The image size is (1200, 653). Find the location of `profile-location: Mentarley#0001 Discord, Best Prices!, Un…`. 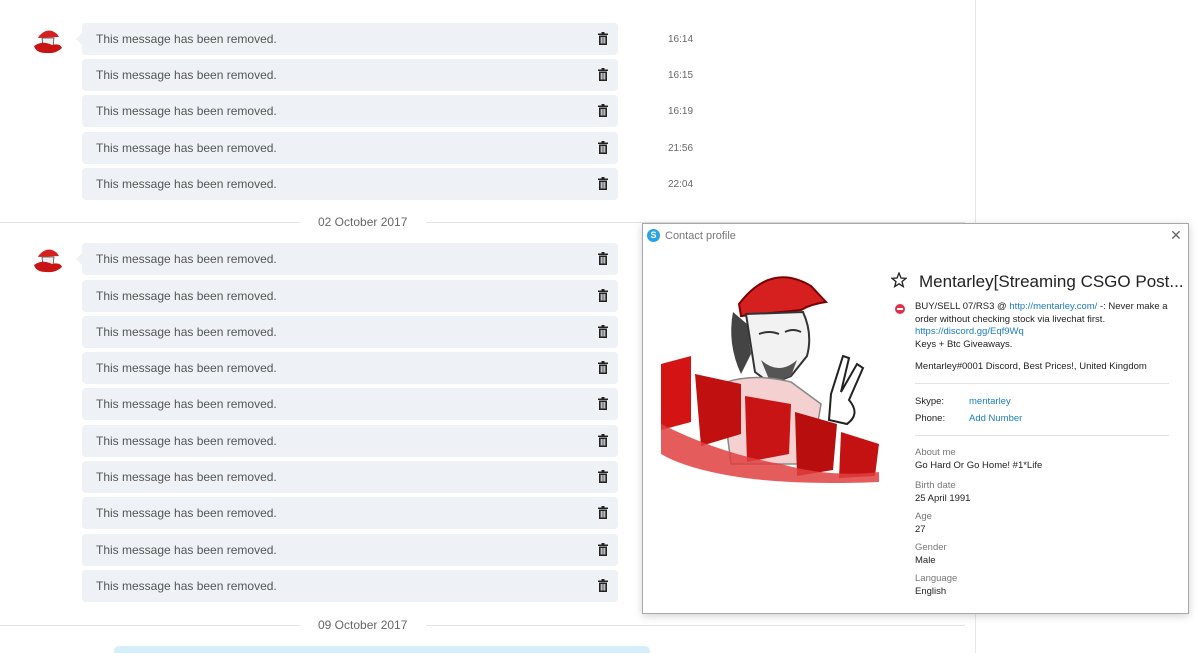

profile-location: Mentarley#0001 Discord, Best Prices!, Un… is located at coordinates (1031, 366).